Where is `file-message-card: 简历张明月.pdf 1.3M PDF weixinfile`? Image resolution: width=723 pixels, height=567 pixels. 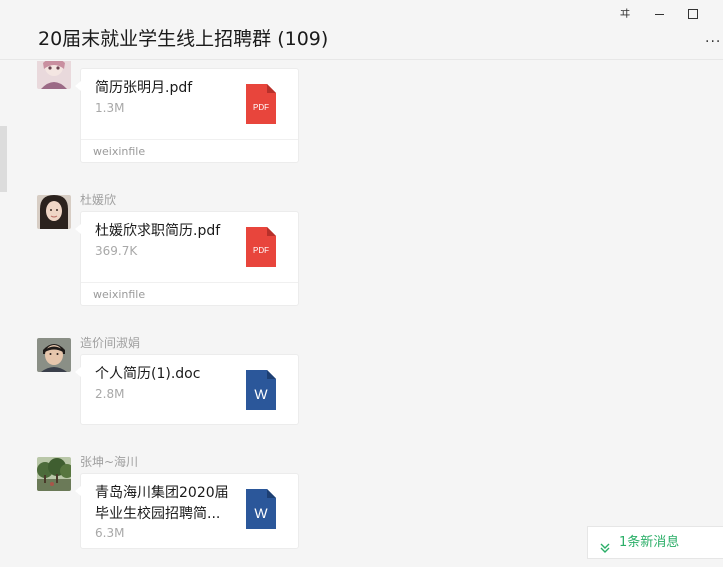 file-message-card: 简历张明月.pdf 1.3M PDF weixinfile is located at coordinates (187, 115).